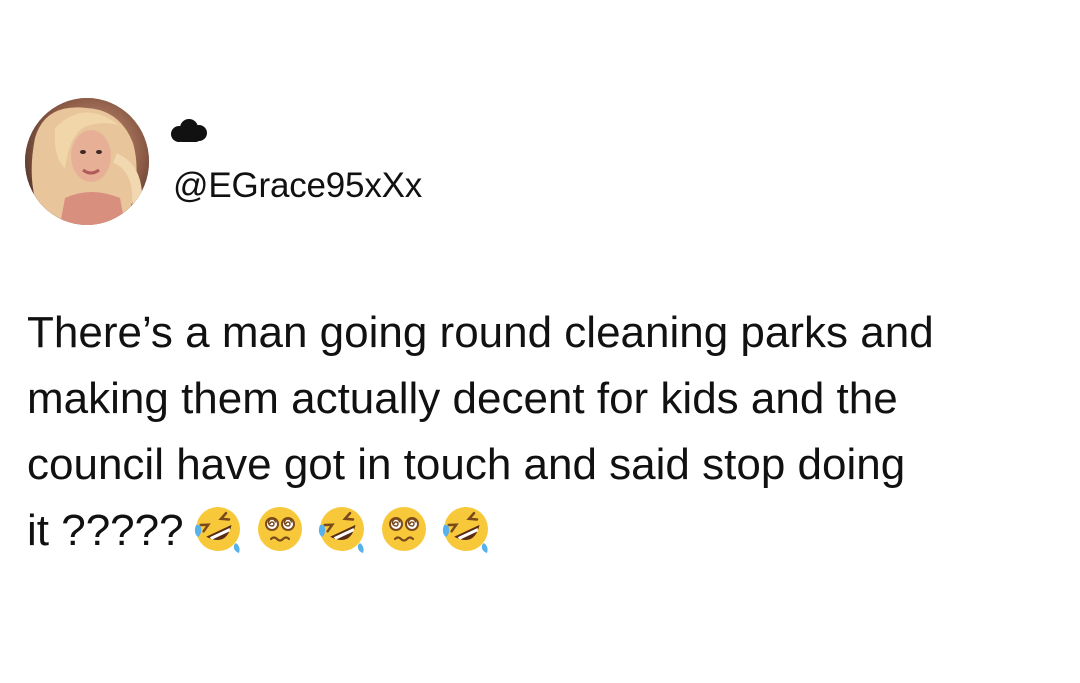 The width and height of the screenshot is (1080, 683). I want to click on user-handle: @EGrace95xXx, so click(297, 186).